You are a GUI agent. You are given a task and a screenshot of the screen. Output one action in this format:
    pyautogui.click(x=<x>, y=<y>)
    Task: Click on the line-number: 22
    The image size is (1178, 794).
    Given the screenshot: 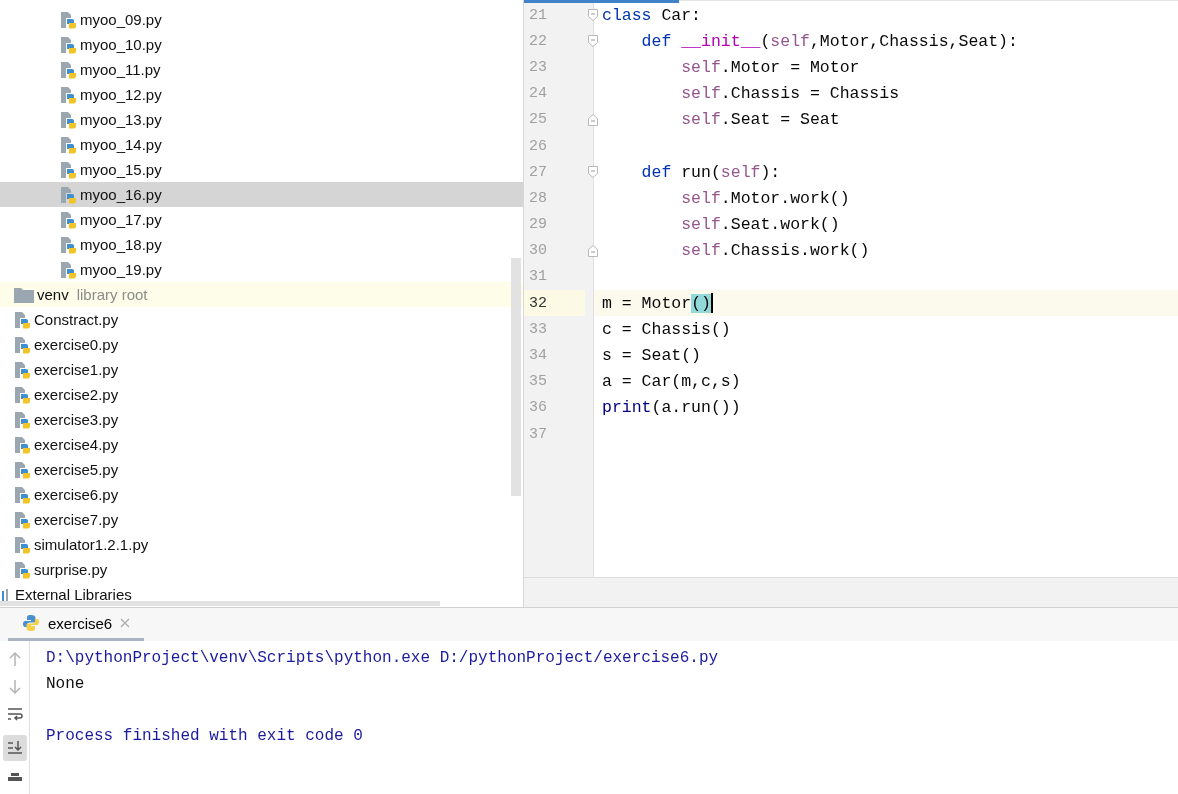 What is the action you would take?
    pyautogui.click(x=538, y=41)
    